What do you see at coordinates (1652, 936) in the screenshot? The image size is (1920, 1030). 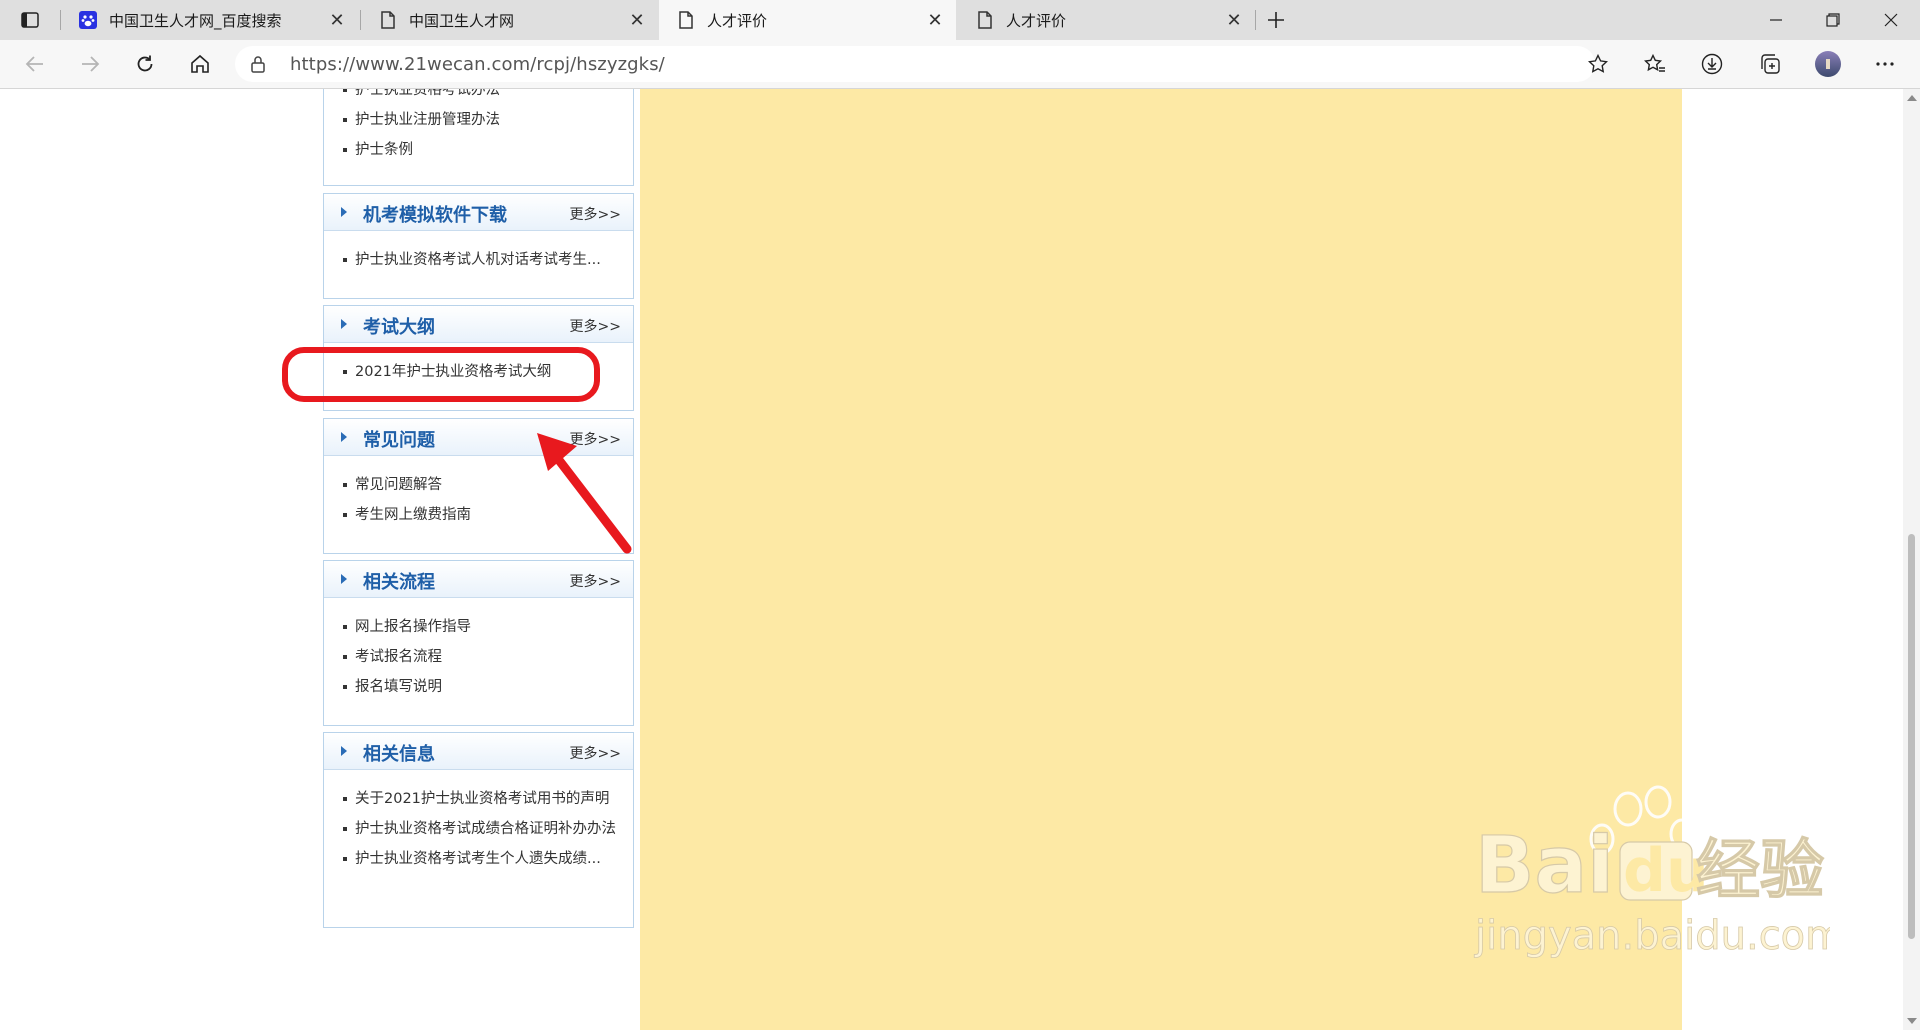 I see `svg-text: jingyan.baidu.com` at bounding box center [1652, 936].